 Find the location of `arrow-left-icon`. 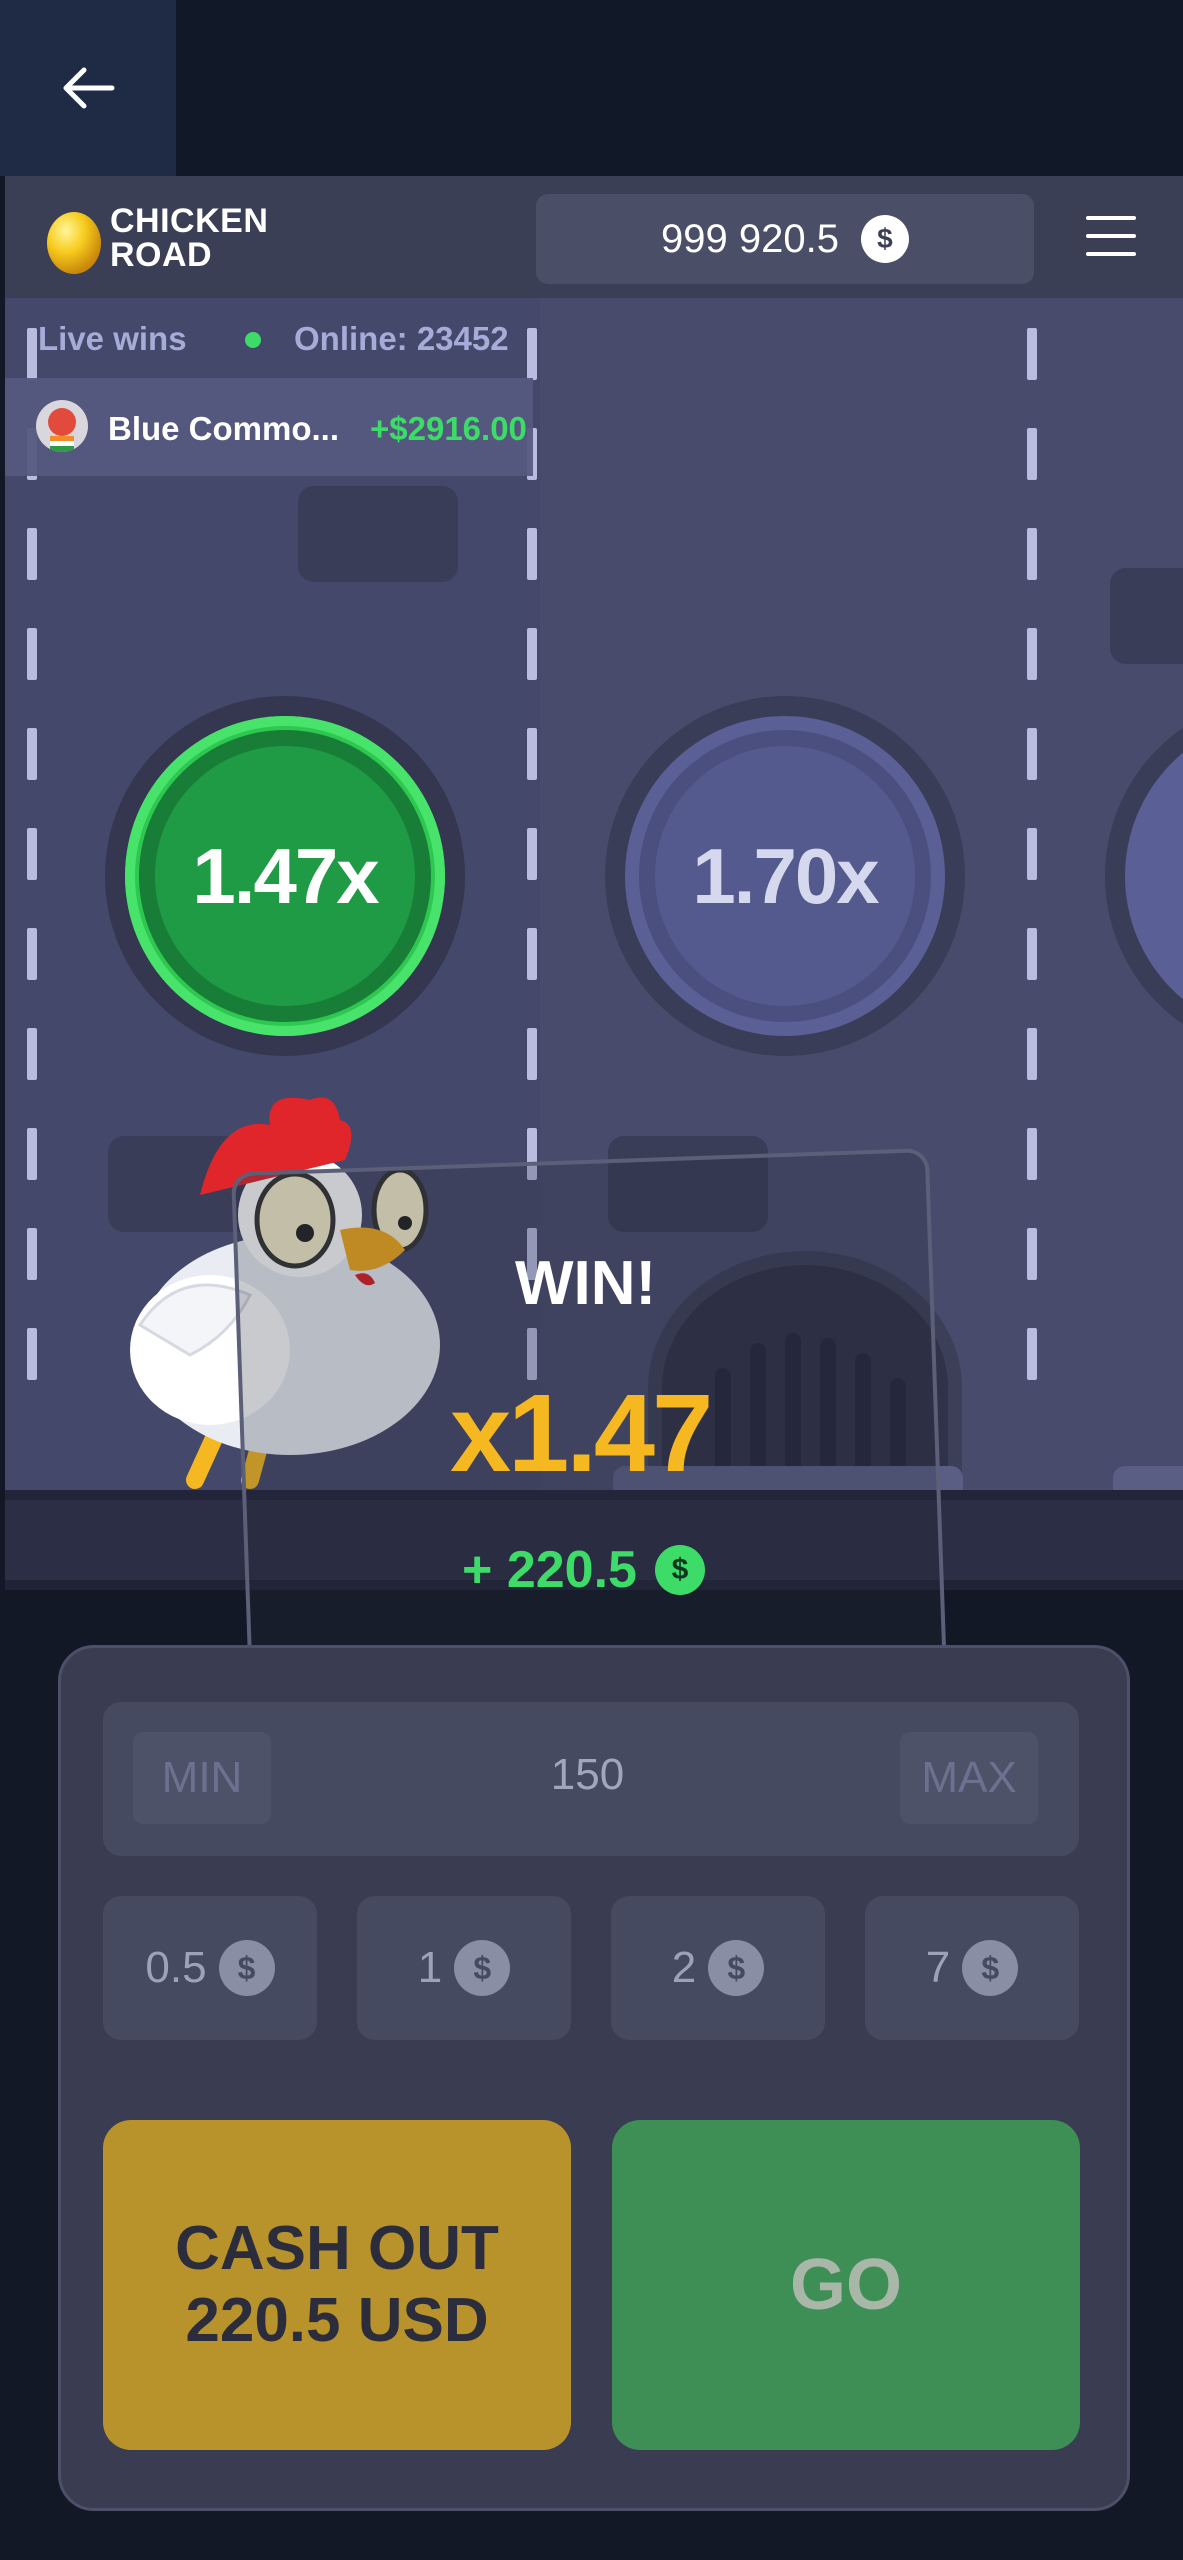

arrow-left-icon is located at coordinates (89, 88).